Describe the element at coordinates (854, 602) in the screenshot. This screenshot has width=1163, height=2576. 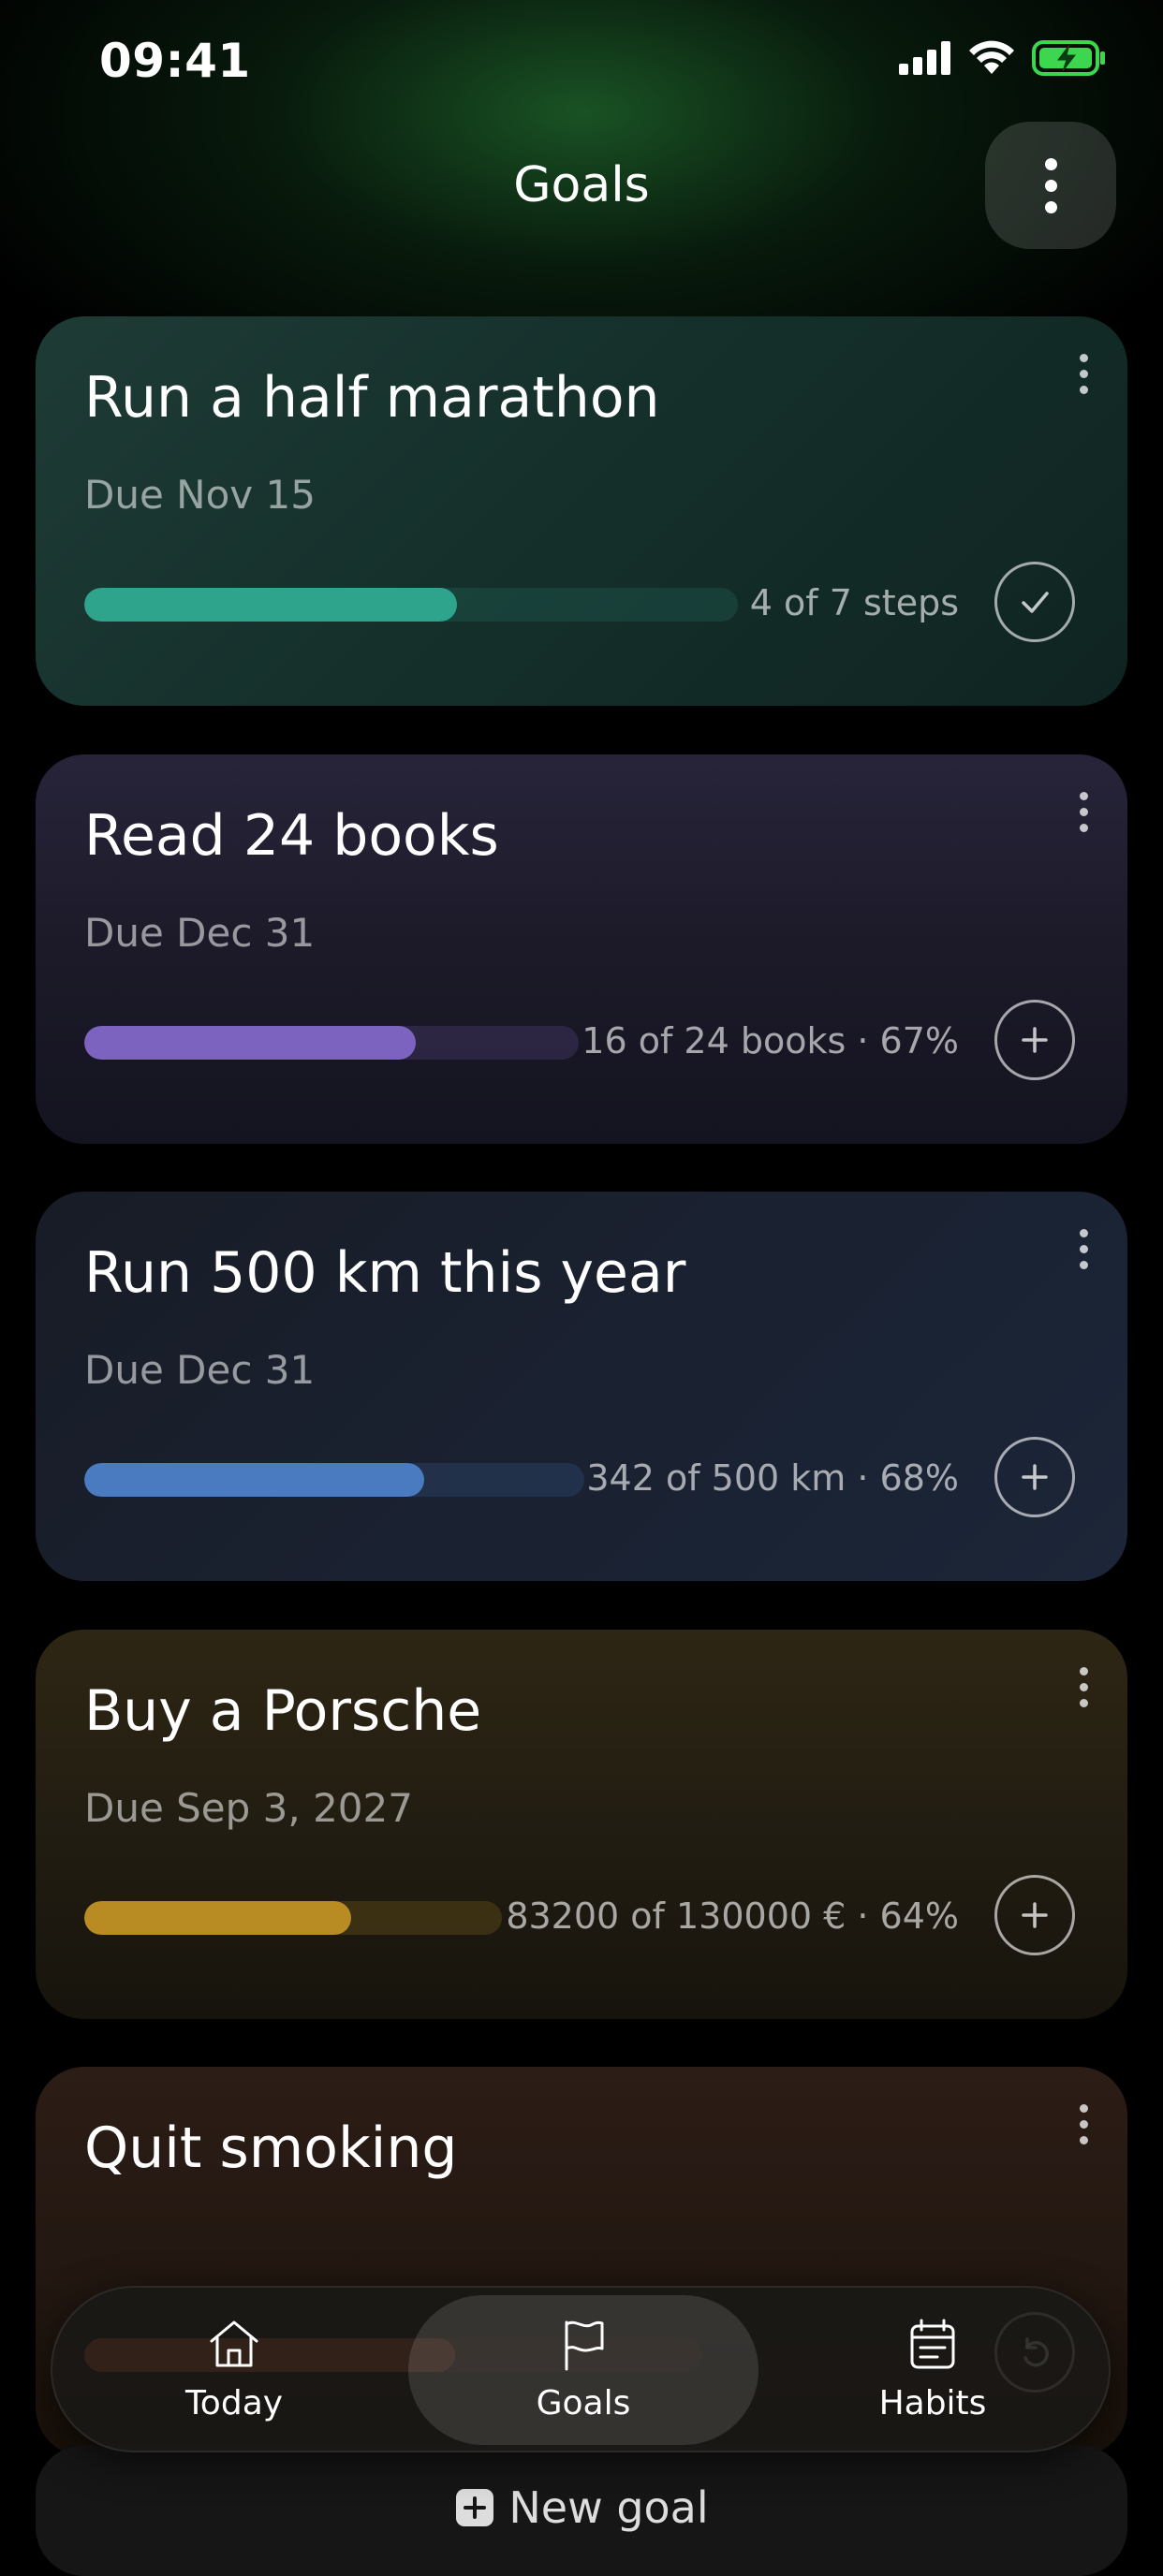
I see `goal-progress-label: 4 of 7 steps` at that location.